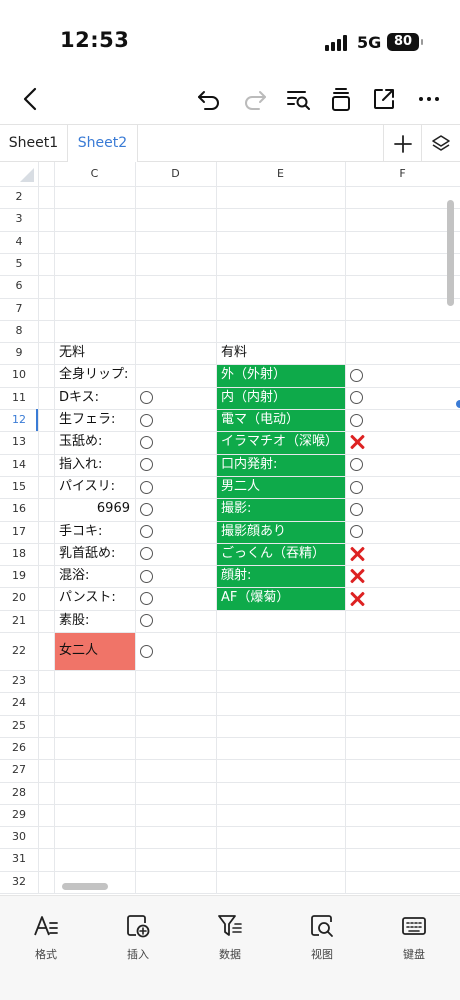 This screenshot has width=460, height=1000. Describe the element at coordinates (19, 509) in the screenshot. I see `row-header-16: 16` at that location.